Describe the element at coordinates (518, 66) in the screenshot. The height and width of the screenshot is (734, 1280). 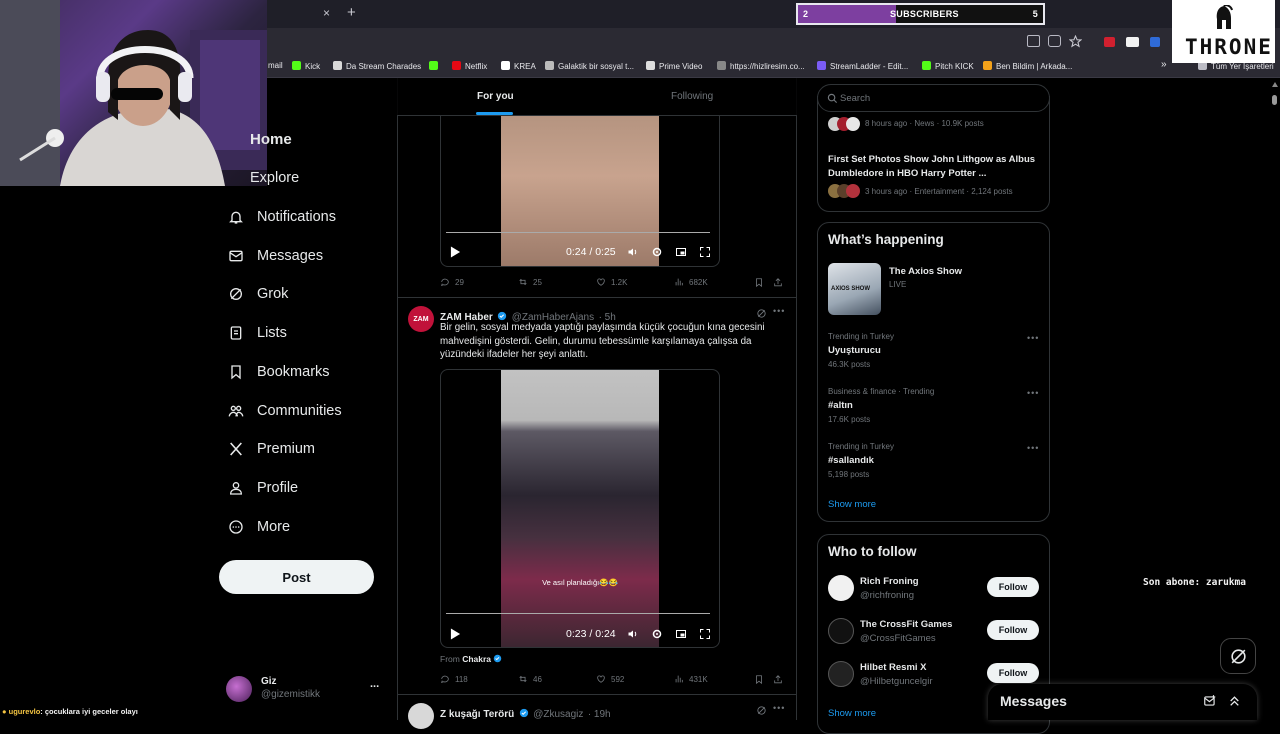
I see `bookmark-item: KREA` at that location.